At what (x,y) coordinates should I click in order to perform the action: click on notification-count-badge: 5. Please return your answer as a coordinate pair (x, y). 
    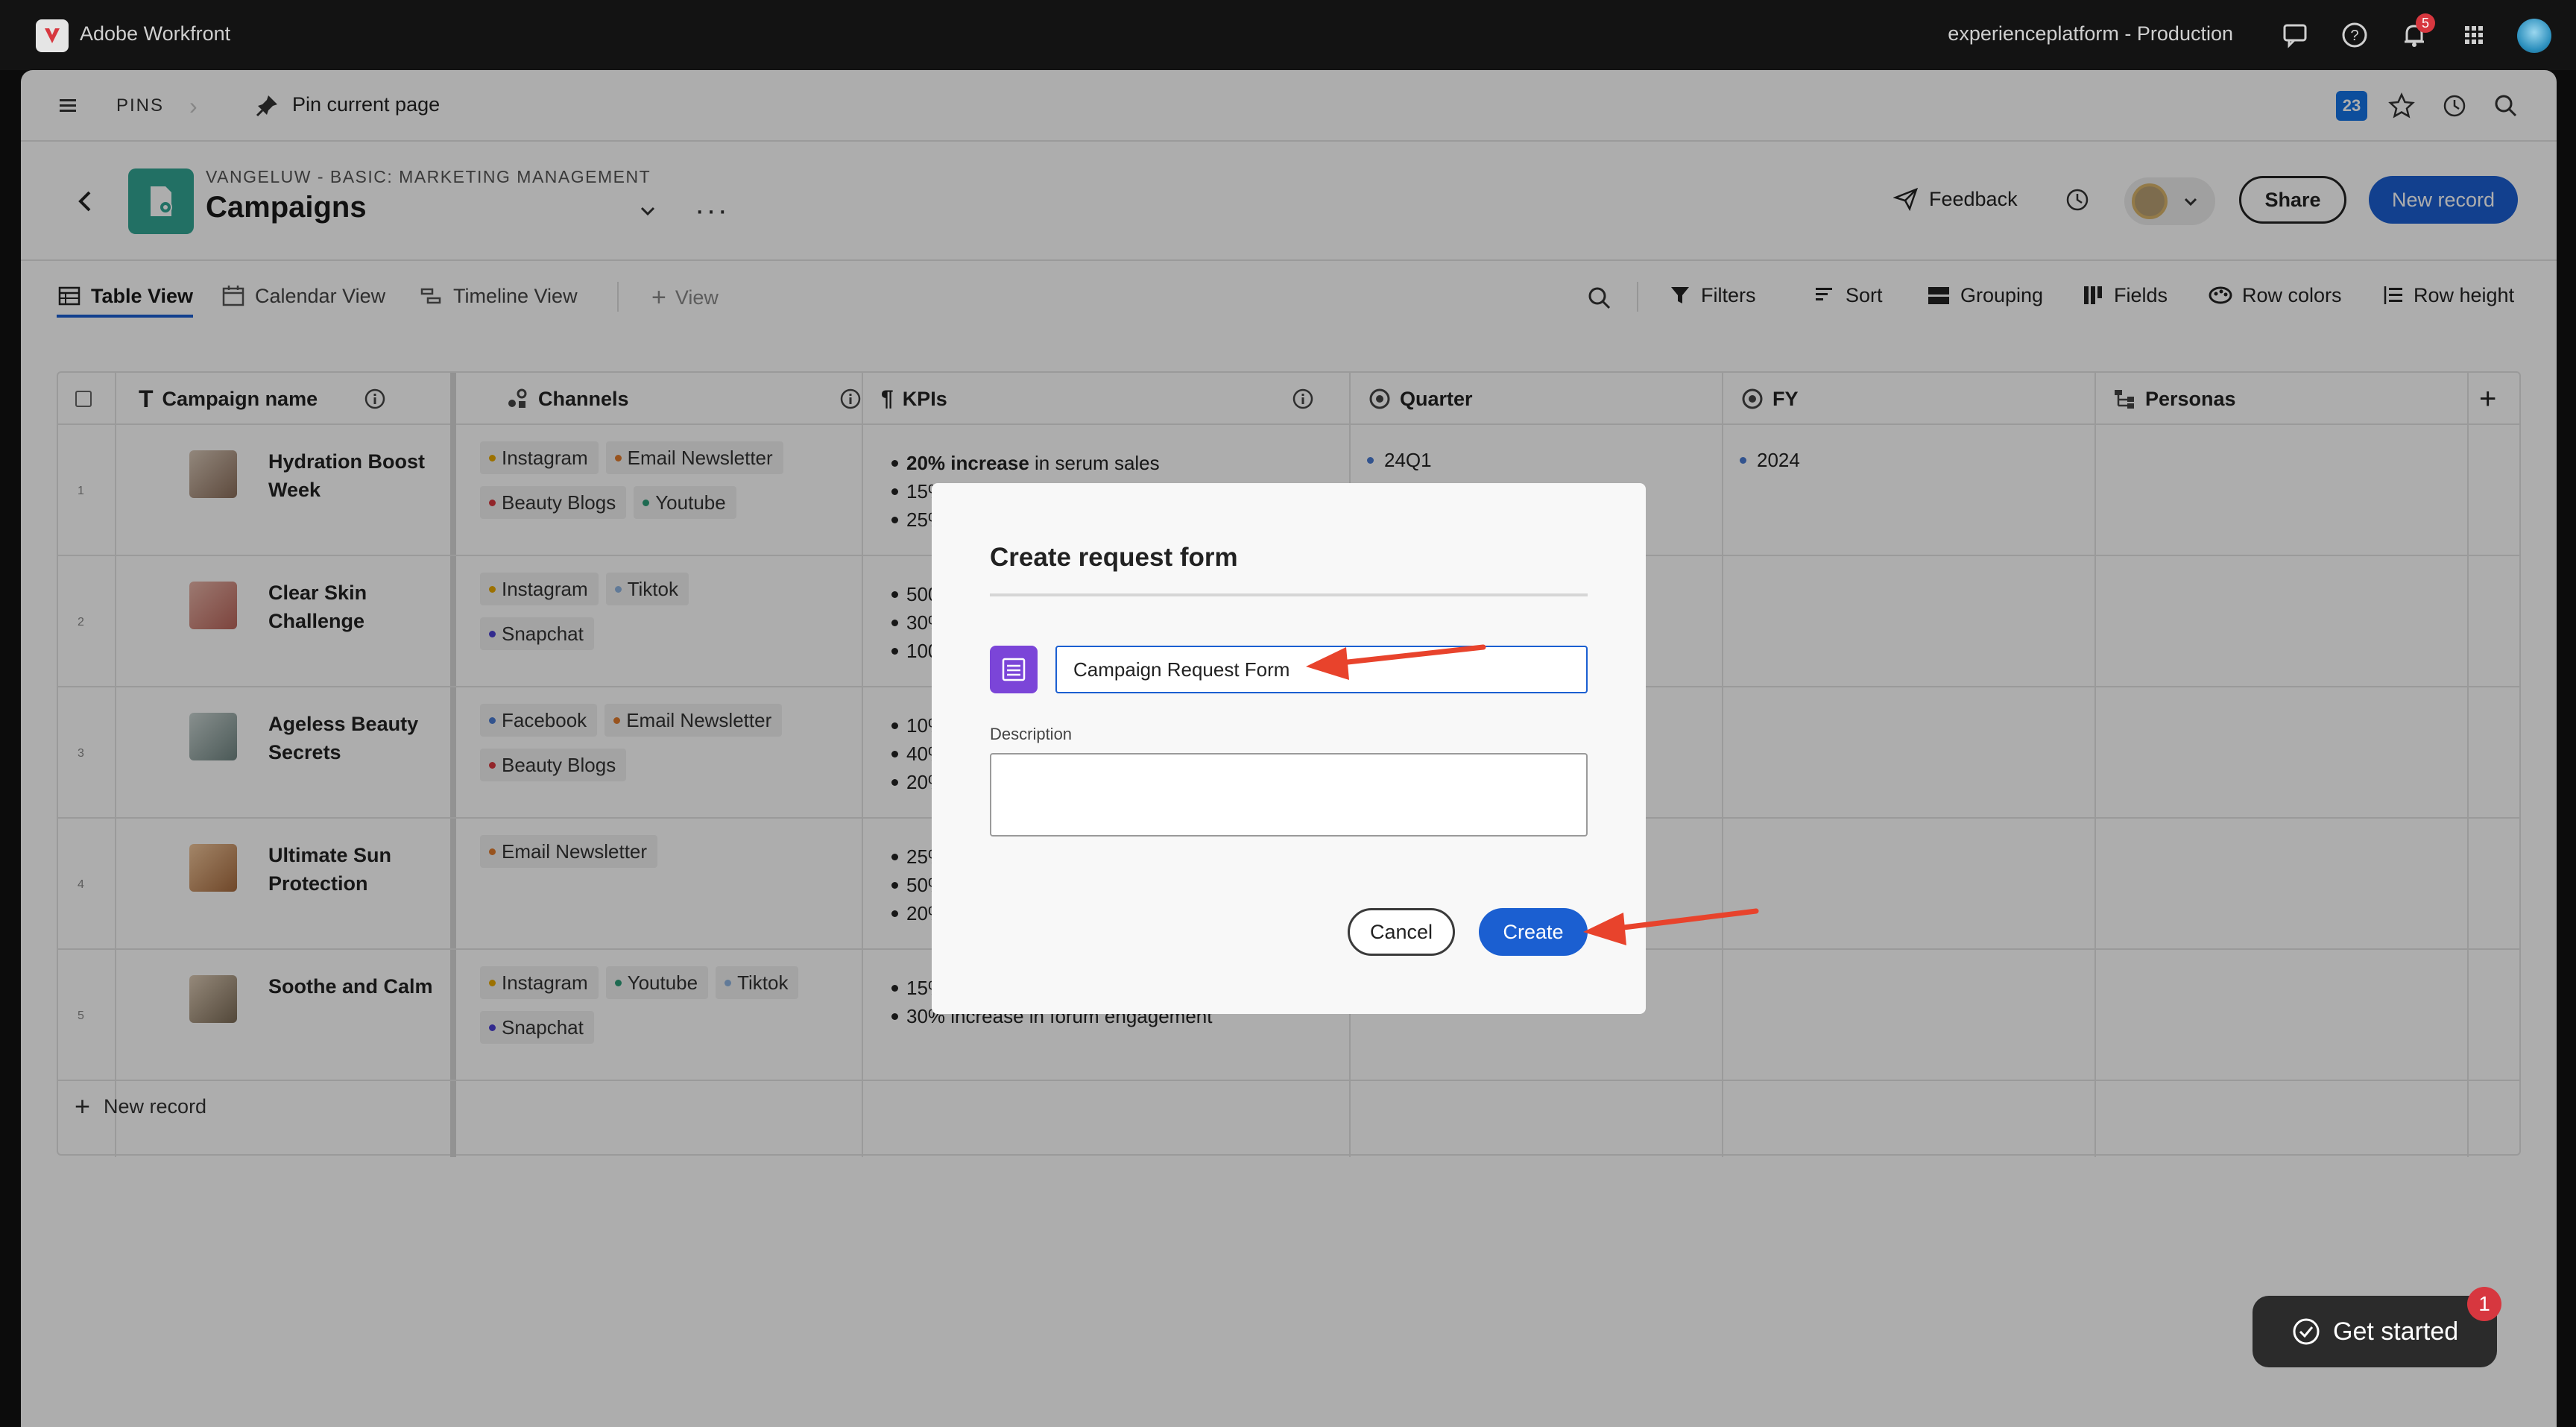
    Looking at the image, I should click on (2425, 23).